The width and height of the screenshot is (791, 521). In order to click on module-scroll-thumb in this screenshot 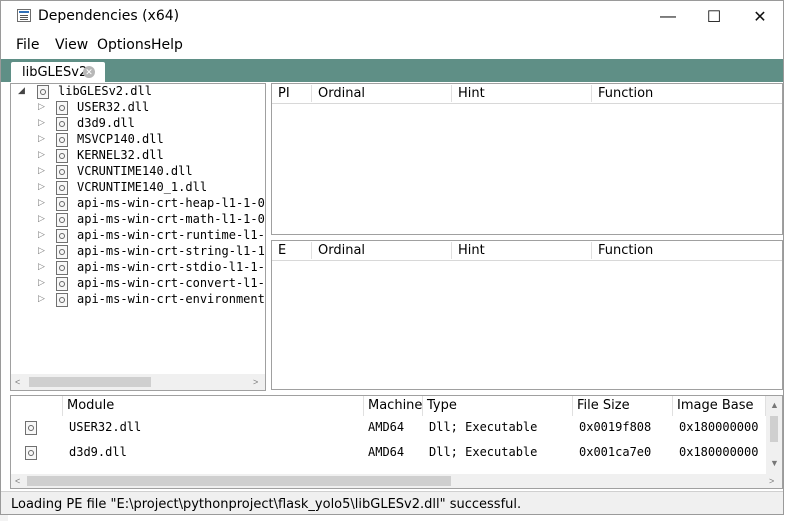, I will do `click(774, 429)`.